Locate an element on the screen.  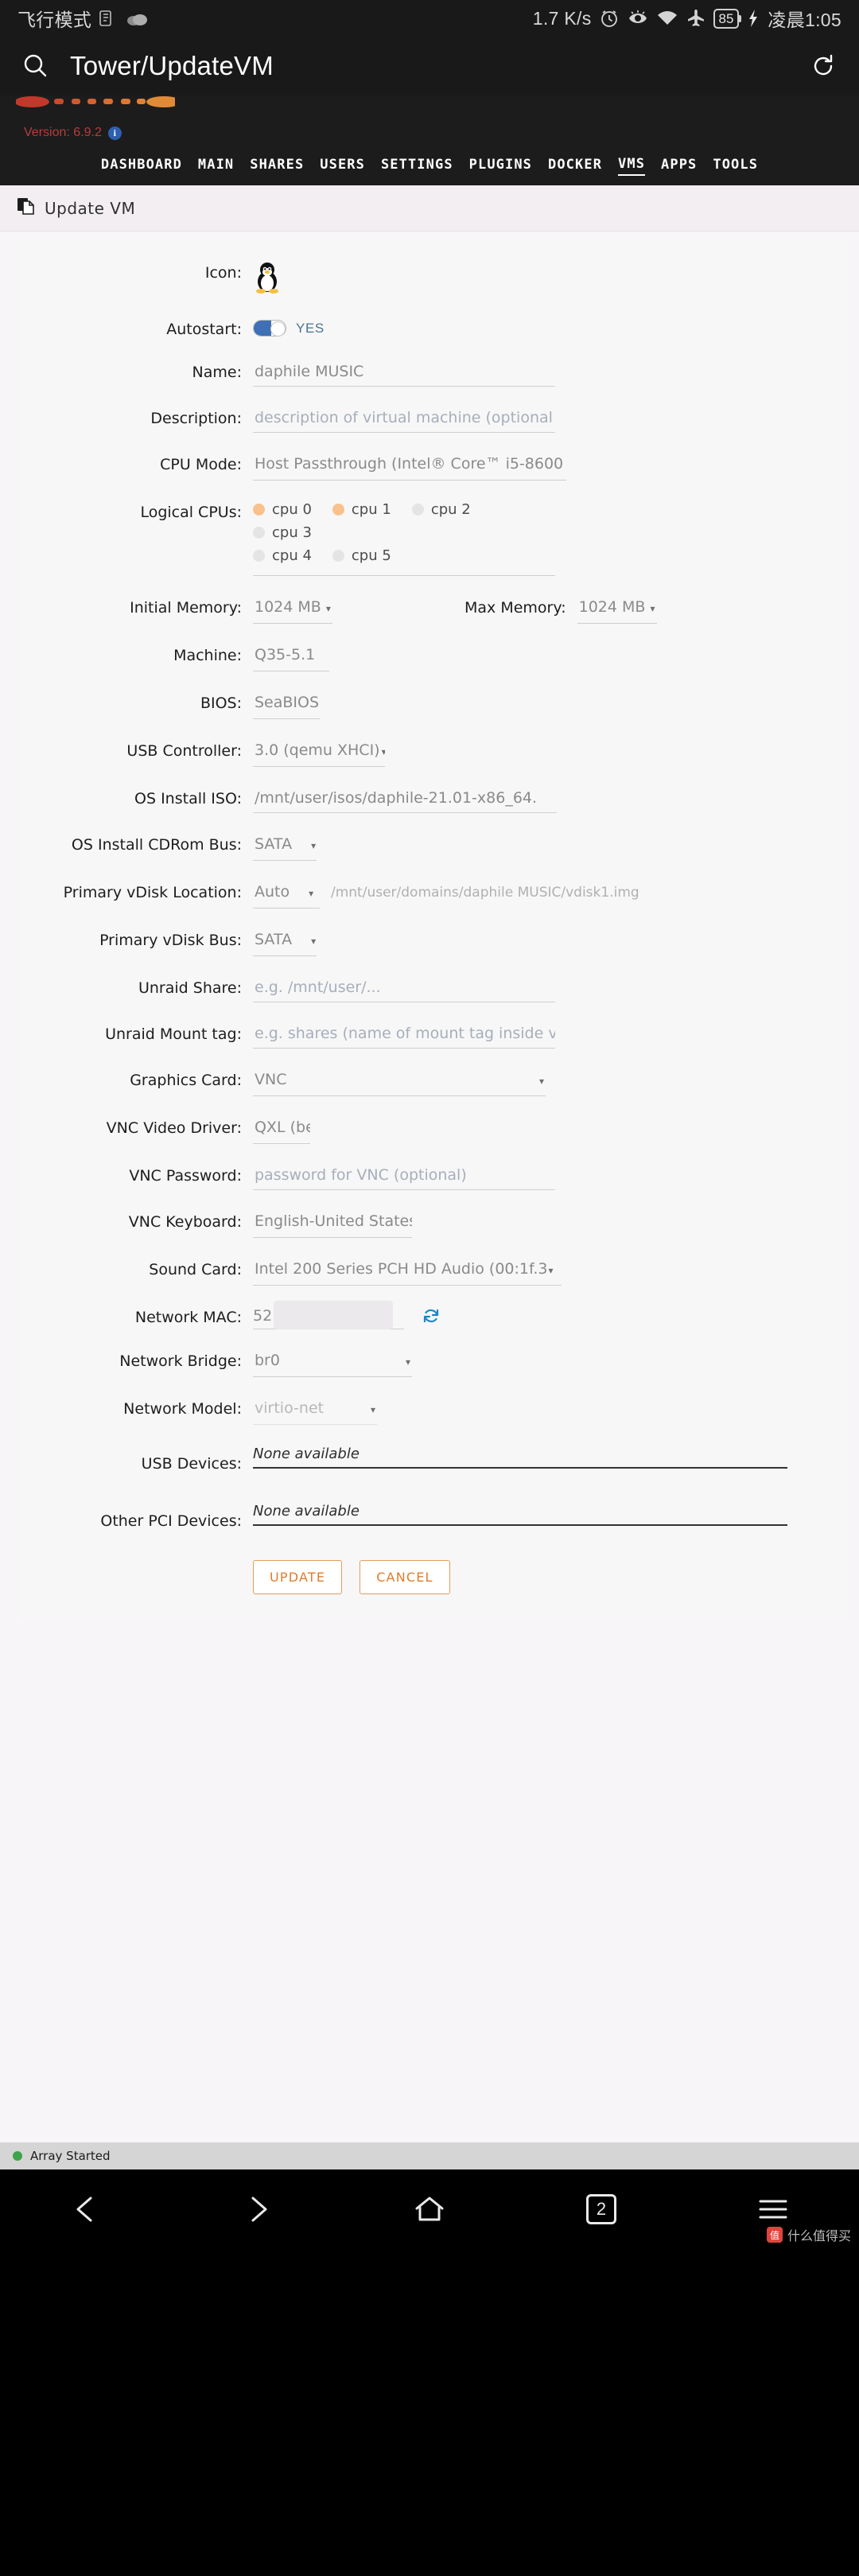
reload-icon is located at coordinates (823, 66).